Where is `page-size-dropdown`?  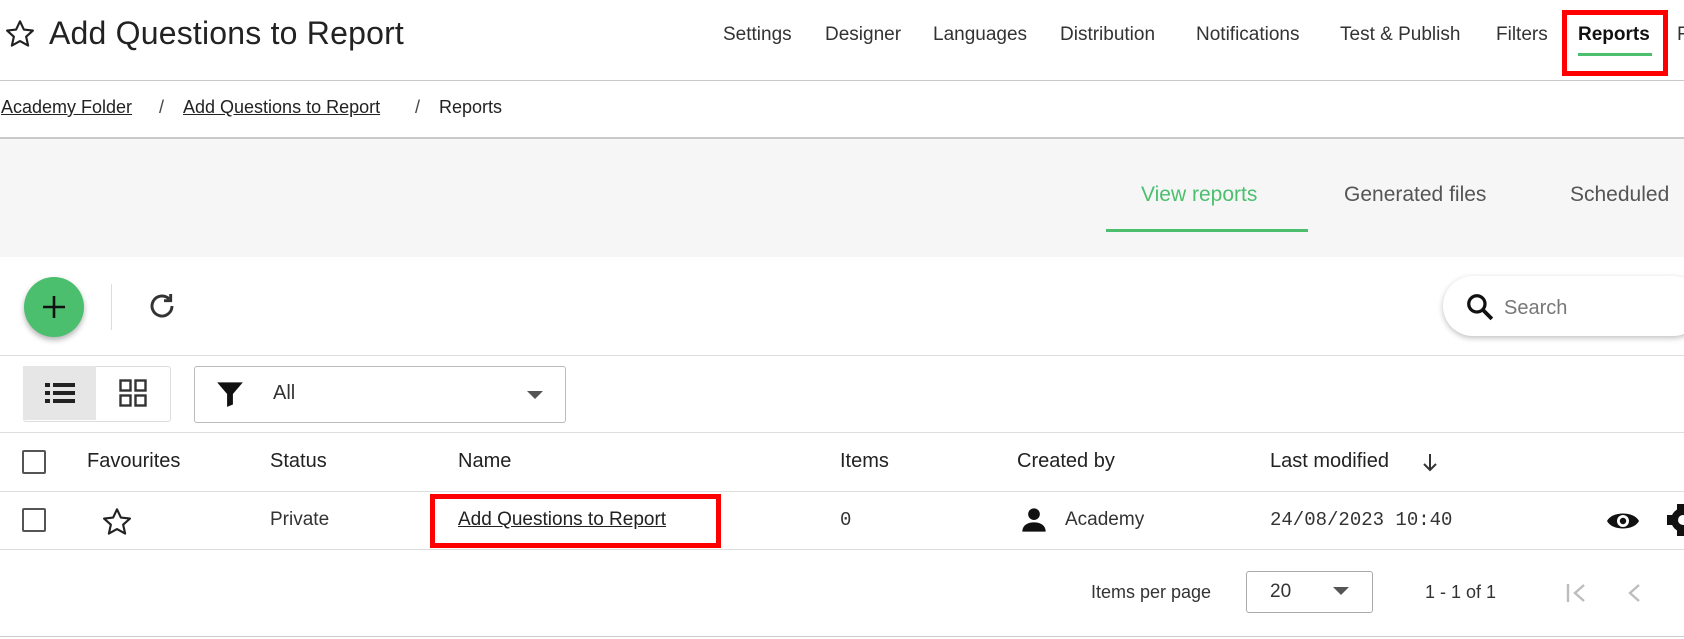 page-size-dropdown is located at coordinates (1309, 592).